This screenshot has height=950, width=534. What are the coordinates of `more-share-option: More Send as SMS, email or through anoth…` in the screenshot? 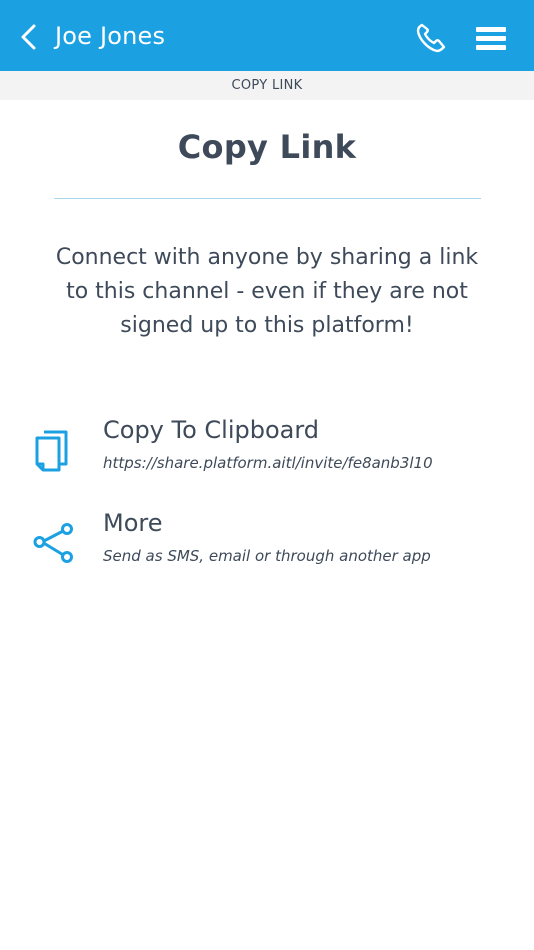 It's located at (267, 549).